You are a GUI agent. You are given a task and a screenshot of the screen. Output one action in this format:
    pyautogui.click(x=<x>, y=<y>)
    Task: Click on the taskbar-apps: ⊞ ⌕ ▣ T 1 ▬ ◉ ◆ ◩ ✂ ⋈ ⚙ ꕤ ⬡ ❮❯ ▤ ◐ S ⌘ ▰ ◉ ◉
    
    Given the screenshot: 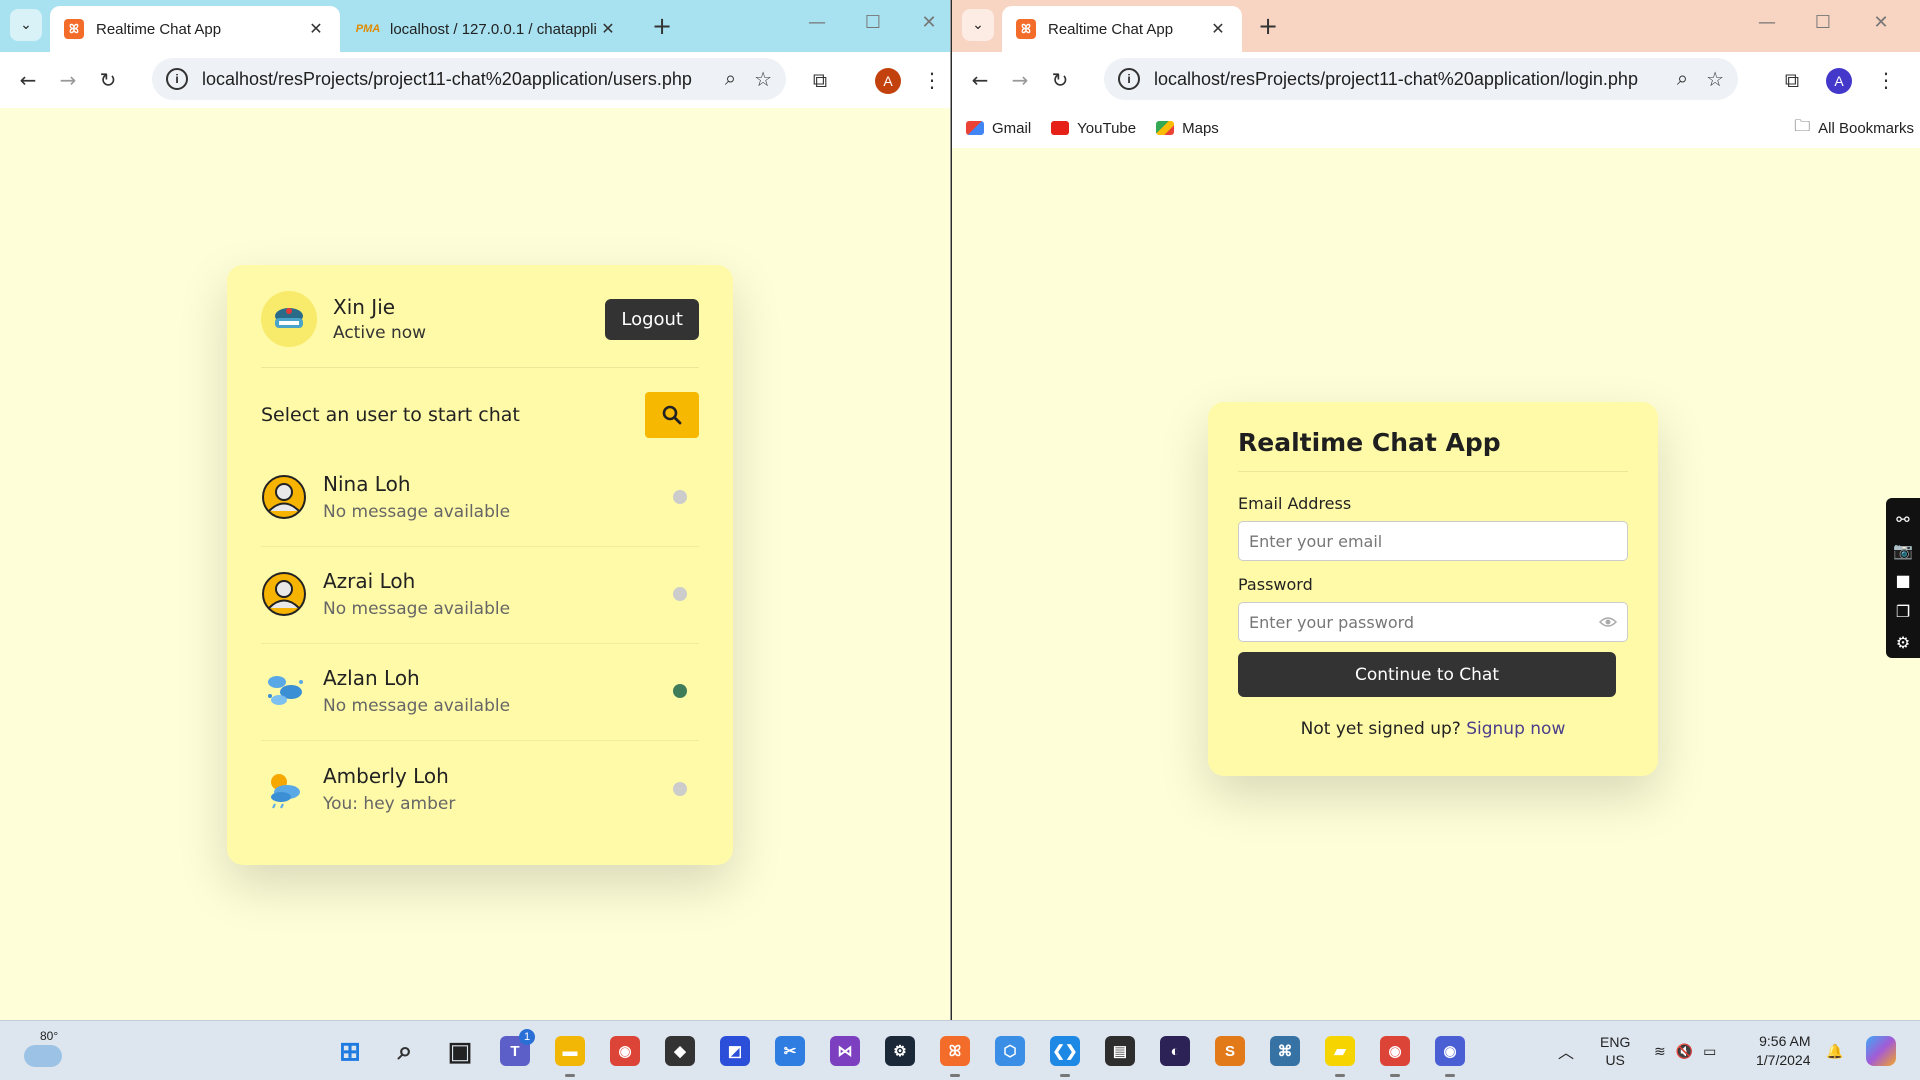 What is the action you would take?
    pyautogui.click(x=905, y=1053)
    